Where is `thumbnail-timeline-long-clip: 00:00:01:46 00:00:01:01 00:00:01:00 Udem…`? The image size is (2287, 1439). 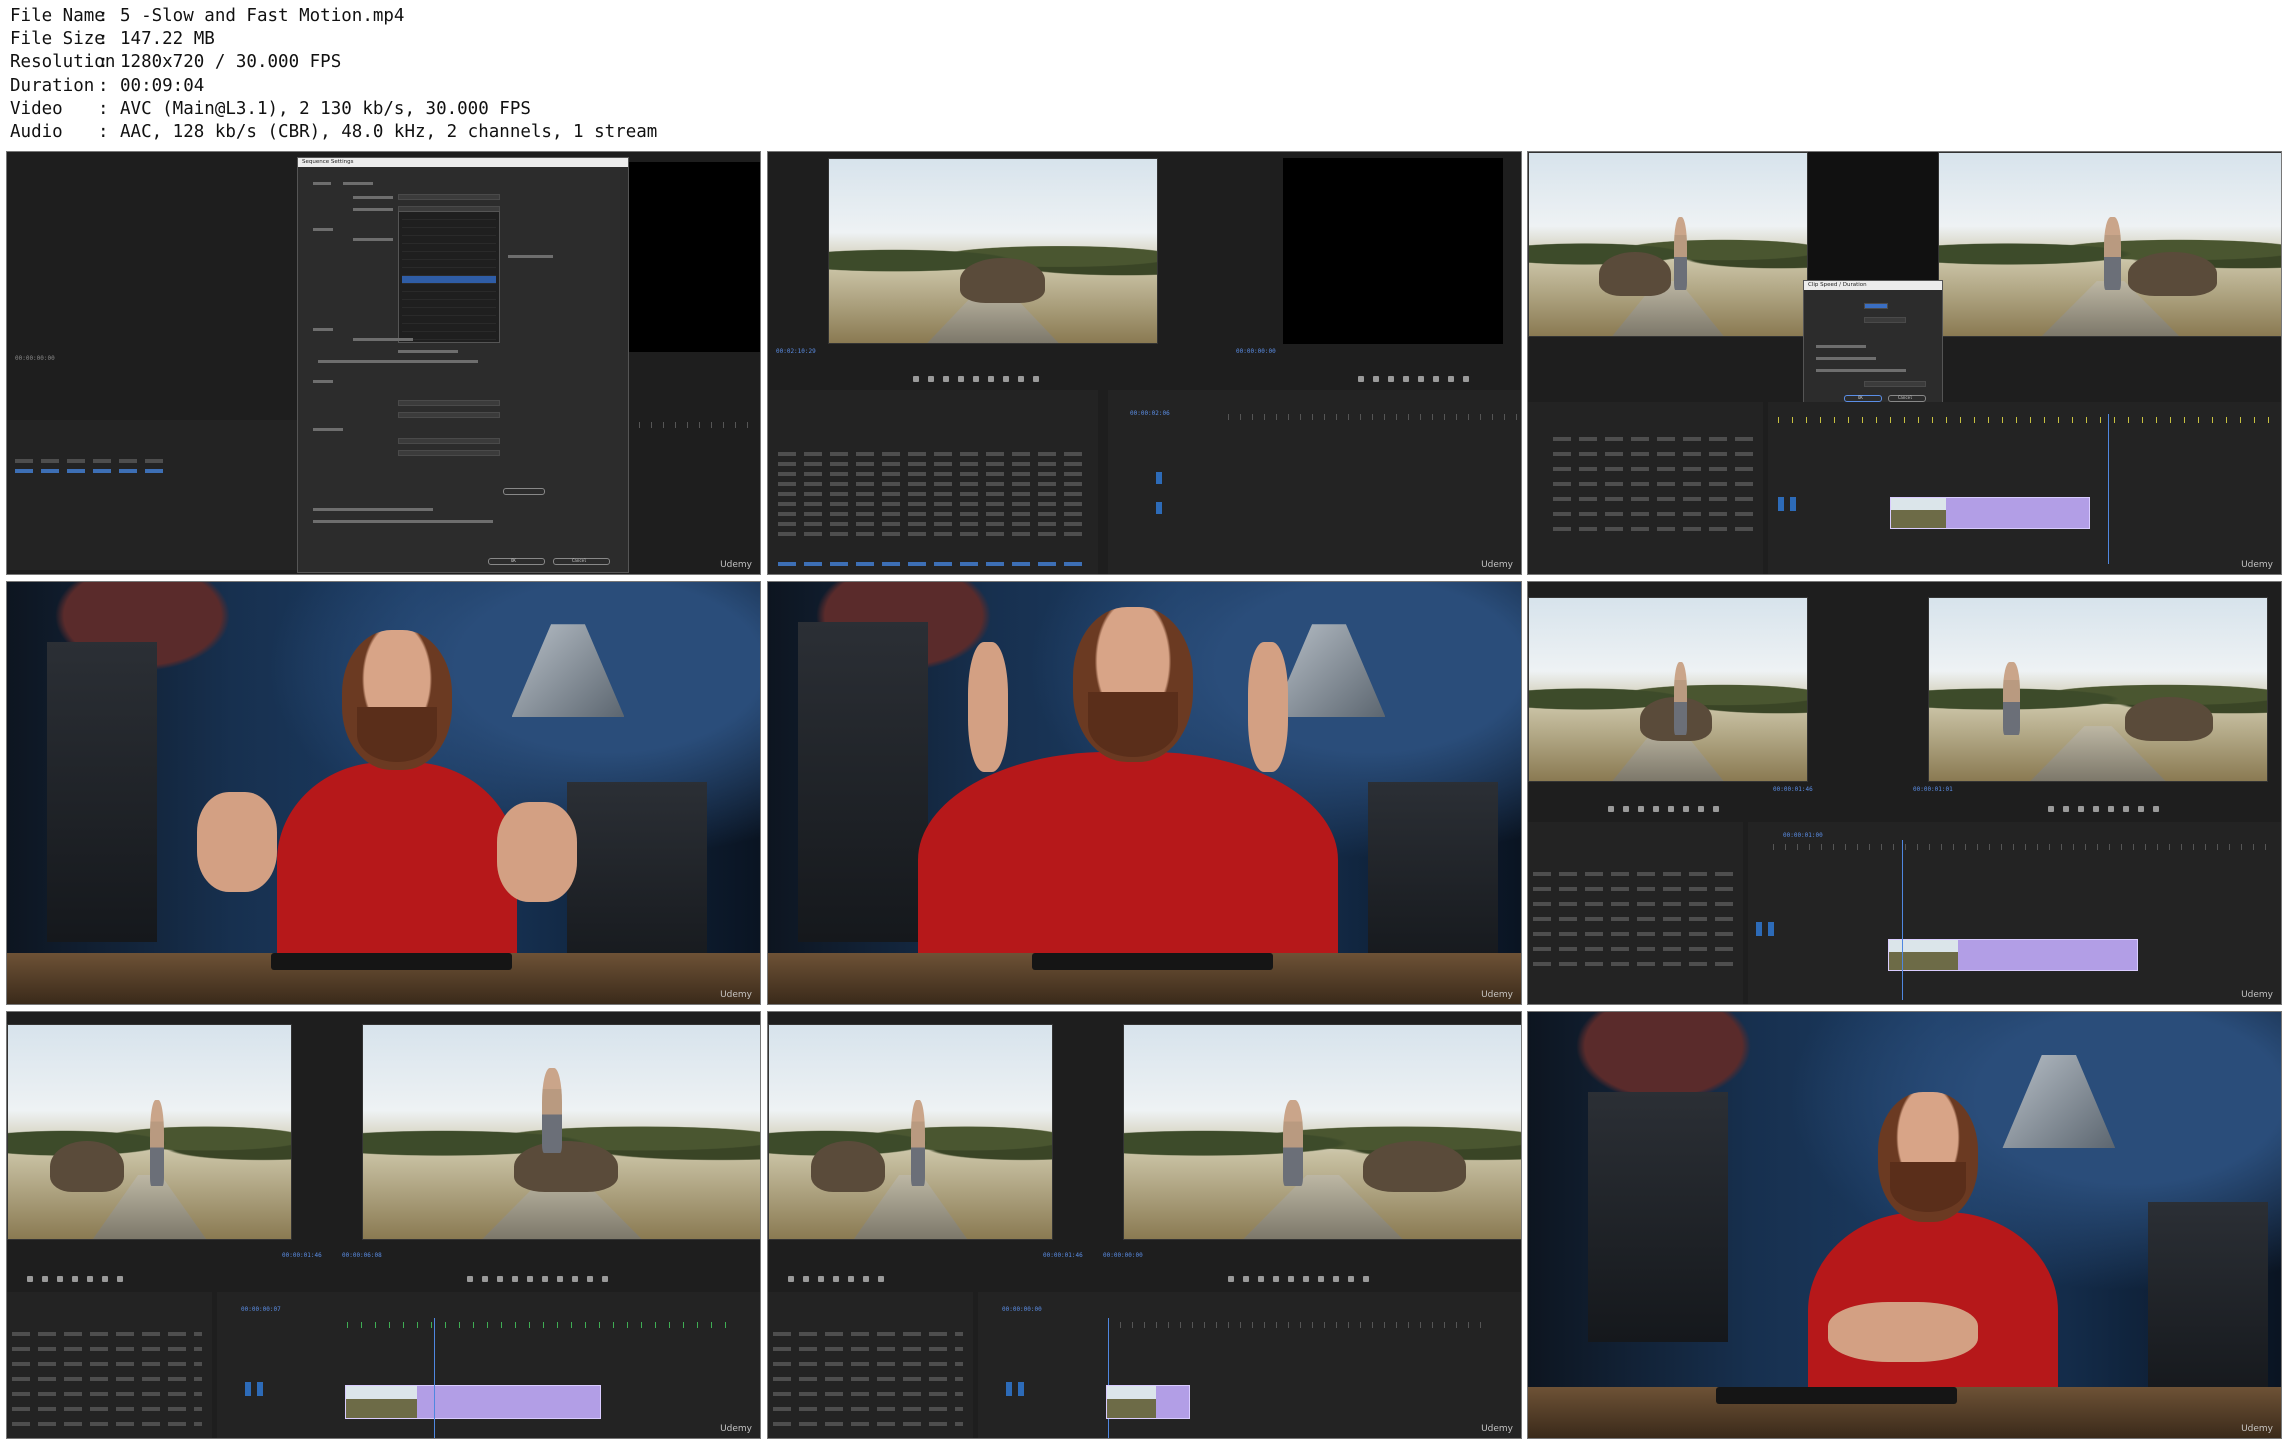
thumbnail-timeline-long-clip: 00:00:01:46 00:00:01:01 00:00:01:00 Udem… is located at coordinates (1904, 793).